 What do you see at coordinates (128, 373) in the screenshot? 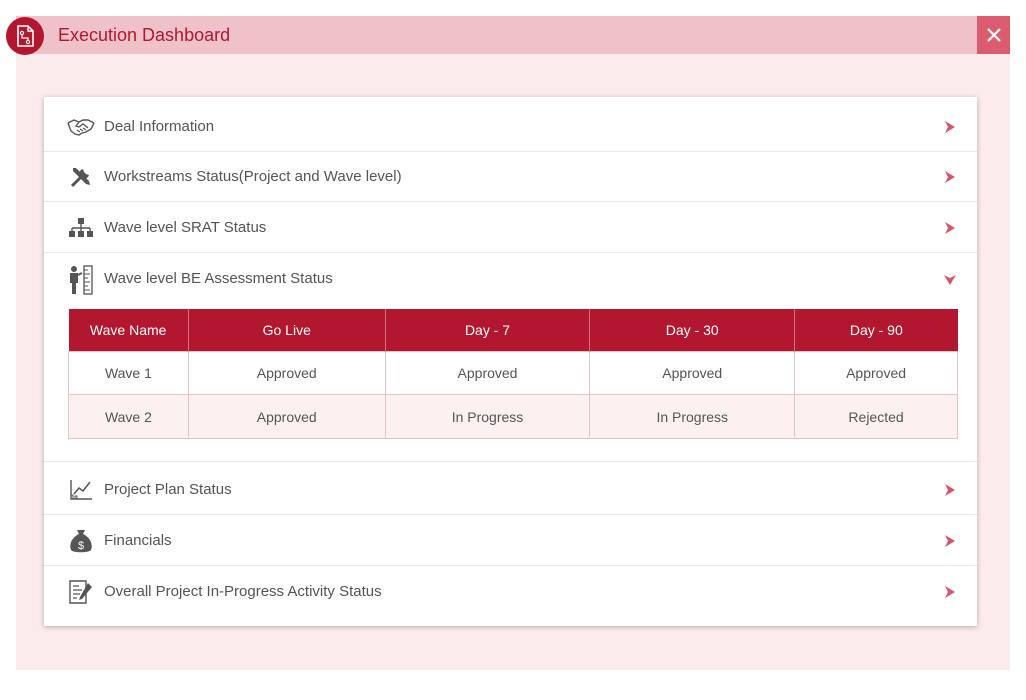
I see `table-cell: Wave 1` at bounding box center [128, 373].